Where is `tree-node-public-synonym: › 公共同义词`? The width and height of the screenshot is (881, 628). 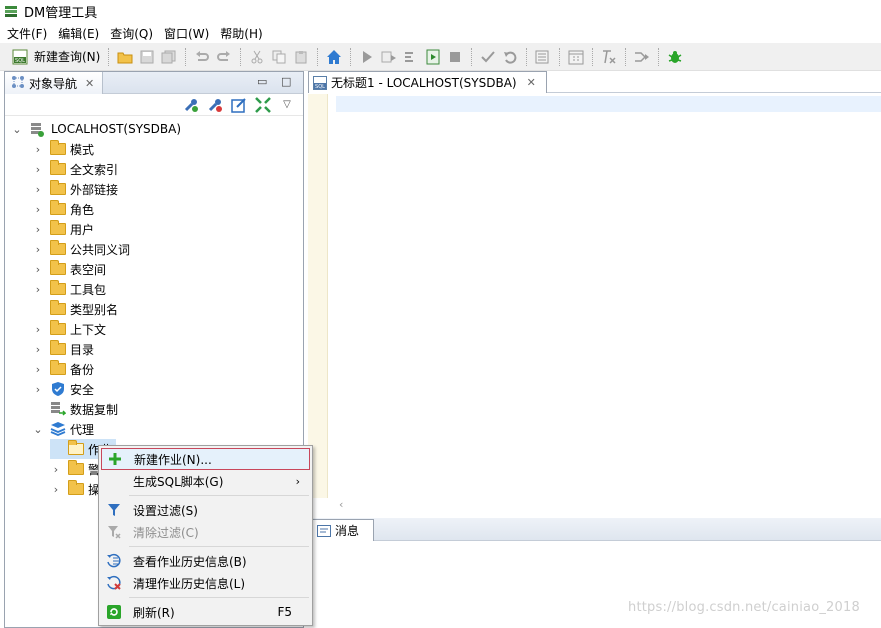 tree-node-public-synonym: › 公共同义词 is located at coordinates (81, 249).